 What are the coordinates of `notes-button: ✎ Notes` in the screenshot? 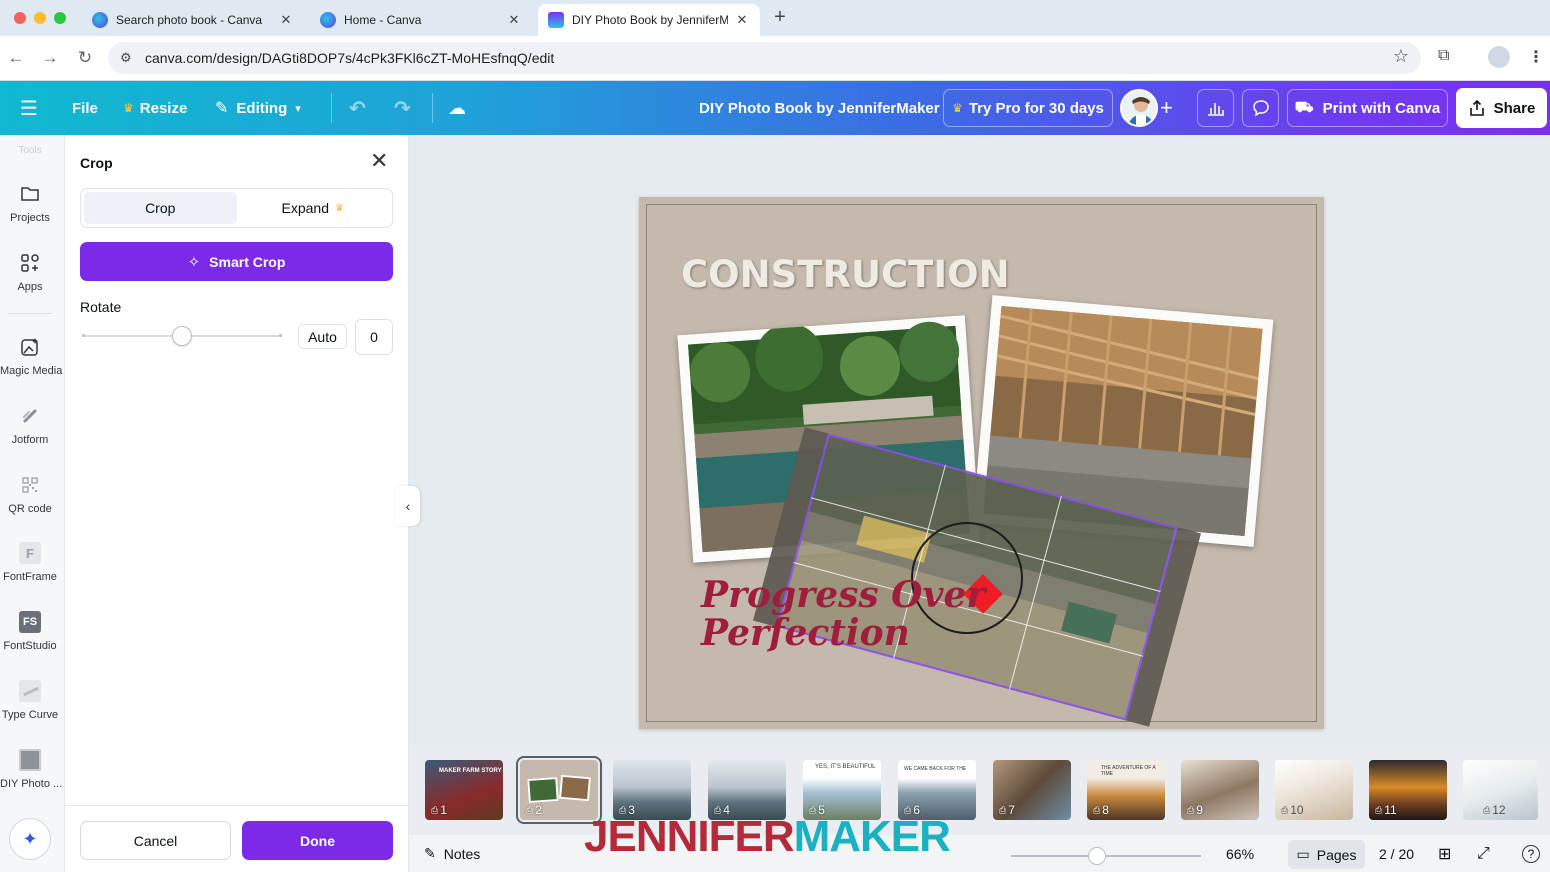 It's located at (452, 853).